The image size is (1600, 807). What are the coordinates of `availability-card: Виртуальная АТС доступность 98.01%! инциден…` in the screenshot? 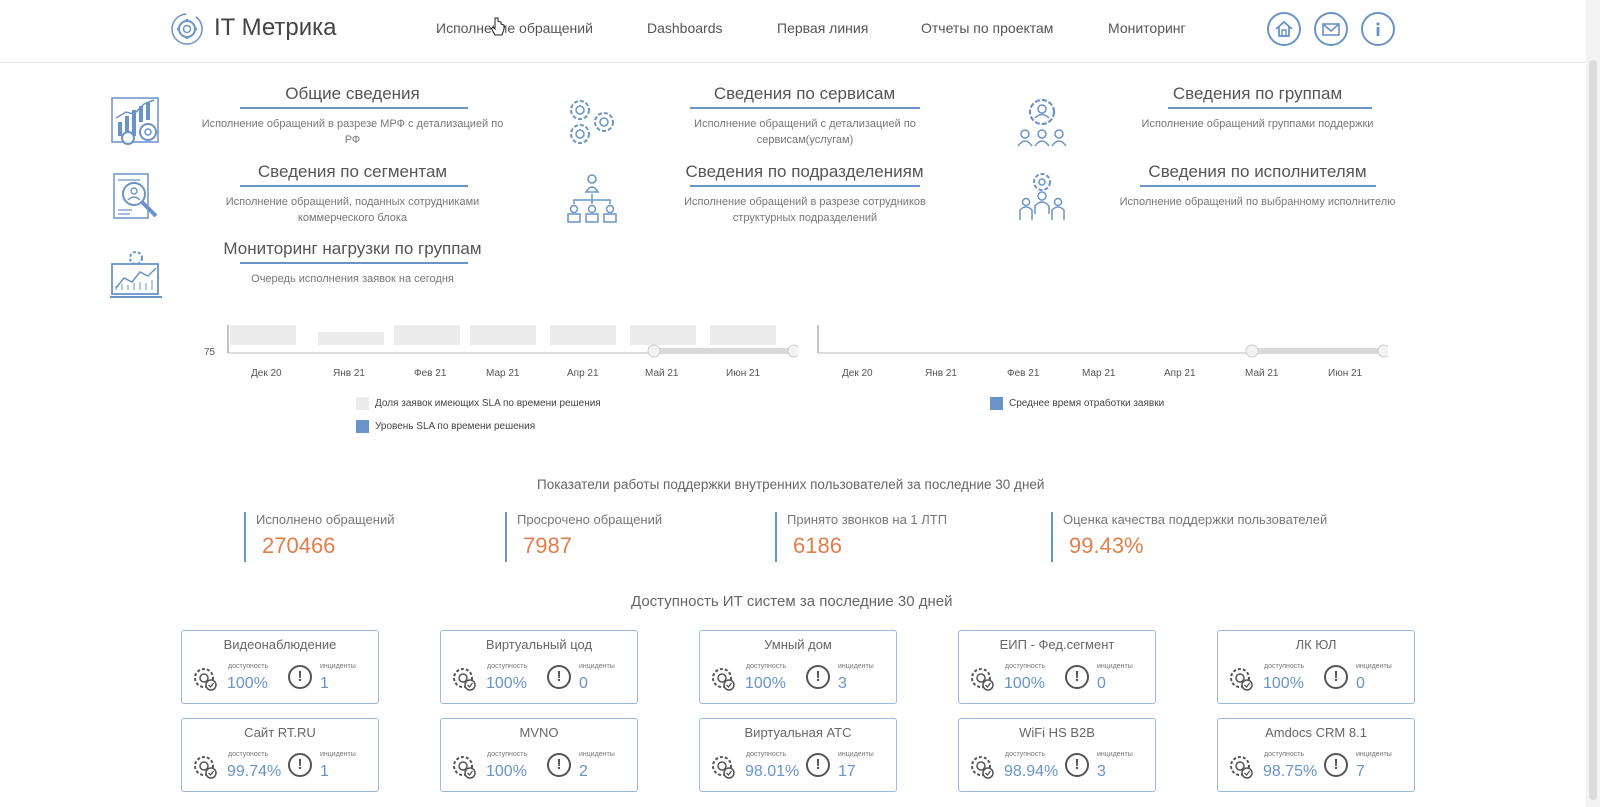 It's located at (798, 755).